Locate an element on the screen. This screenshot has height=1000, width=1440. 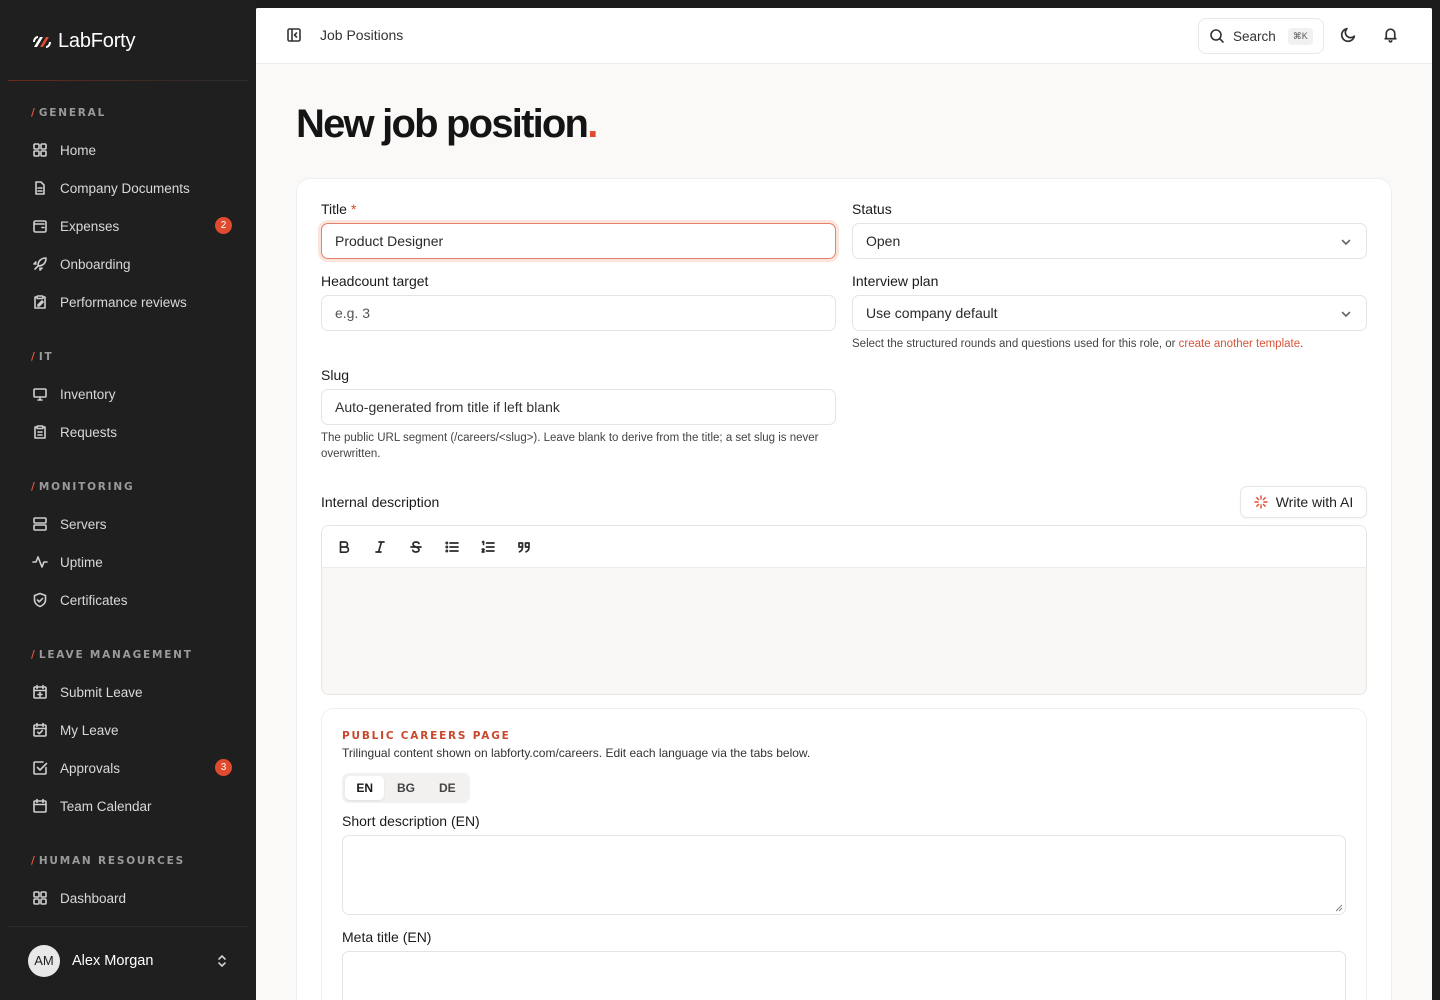
shield-check-icon is located at coordinates (40, 600).